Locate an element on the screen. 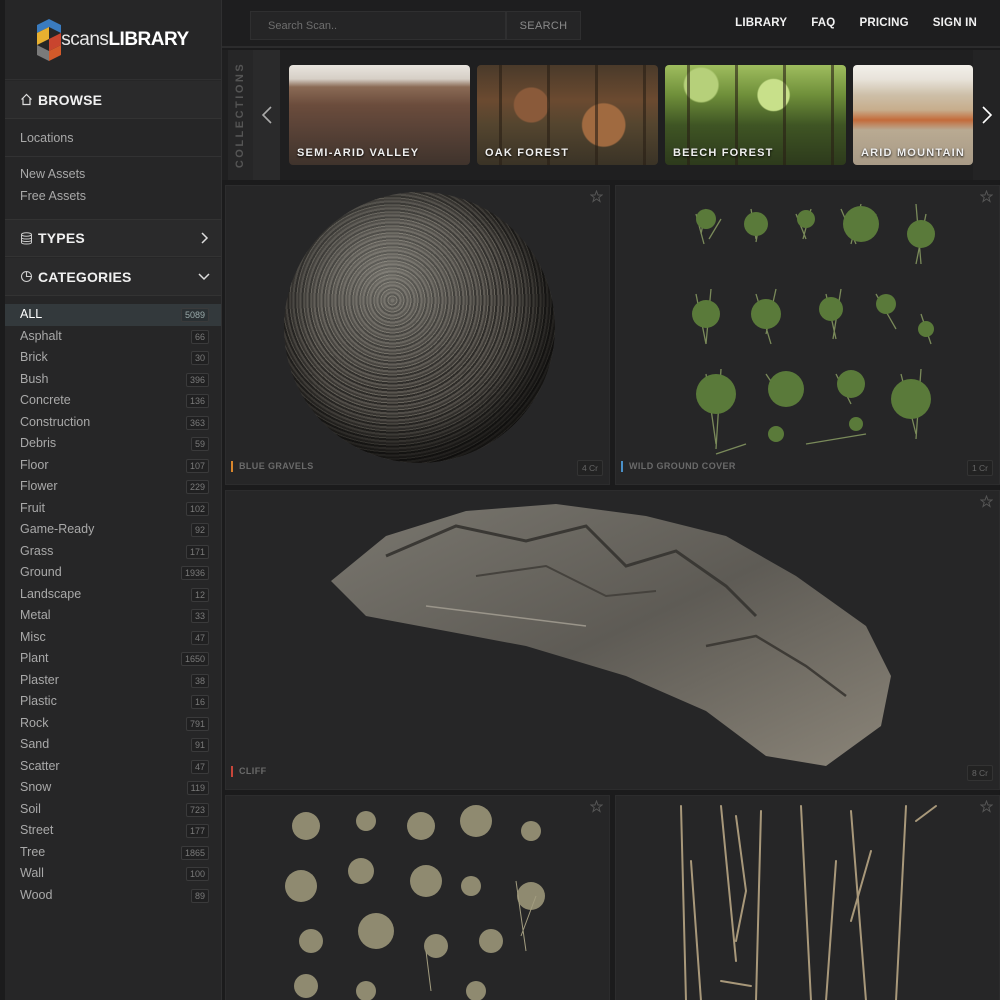 The width and height of the screenshot is (1000, 1000). categories-header: CATEGORIES is located at coordinates (113, 277).